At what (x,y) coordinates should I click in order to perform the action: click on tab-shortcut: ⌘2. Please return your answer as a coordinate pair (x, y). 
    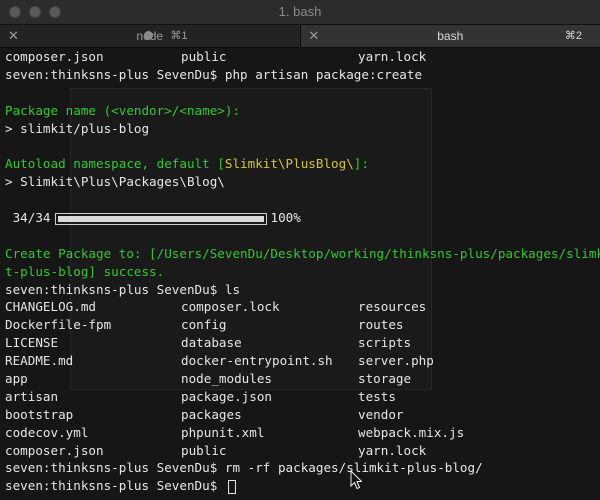
    Looking at the image, I should click on (573, 36).